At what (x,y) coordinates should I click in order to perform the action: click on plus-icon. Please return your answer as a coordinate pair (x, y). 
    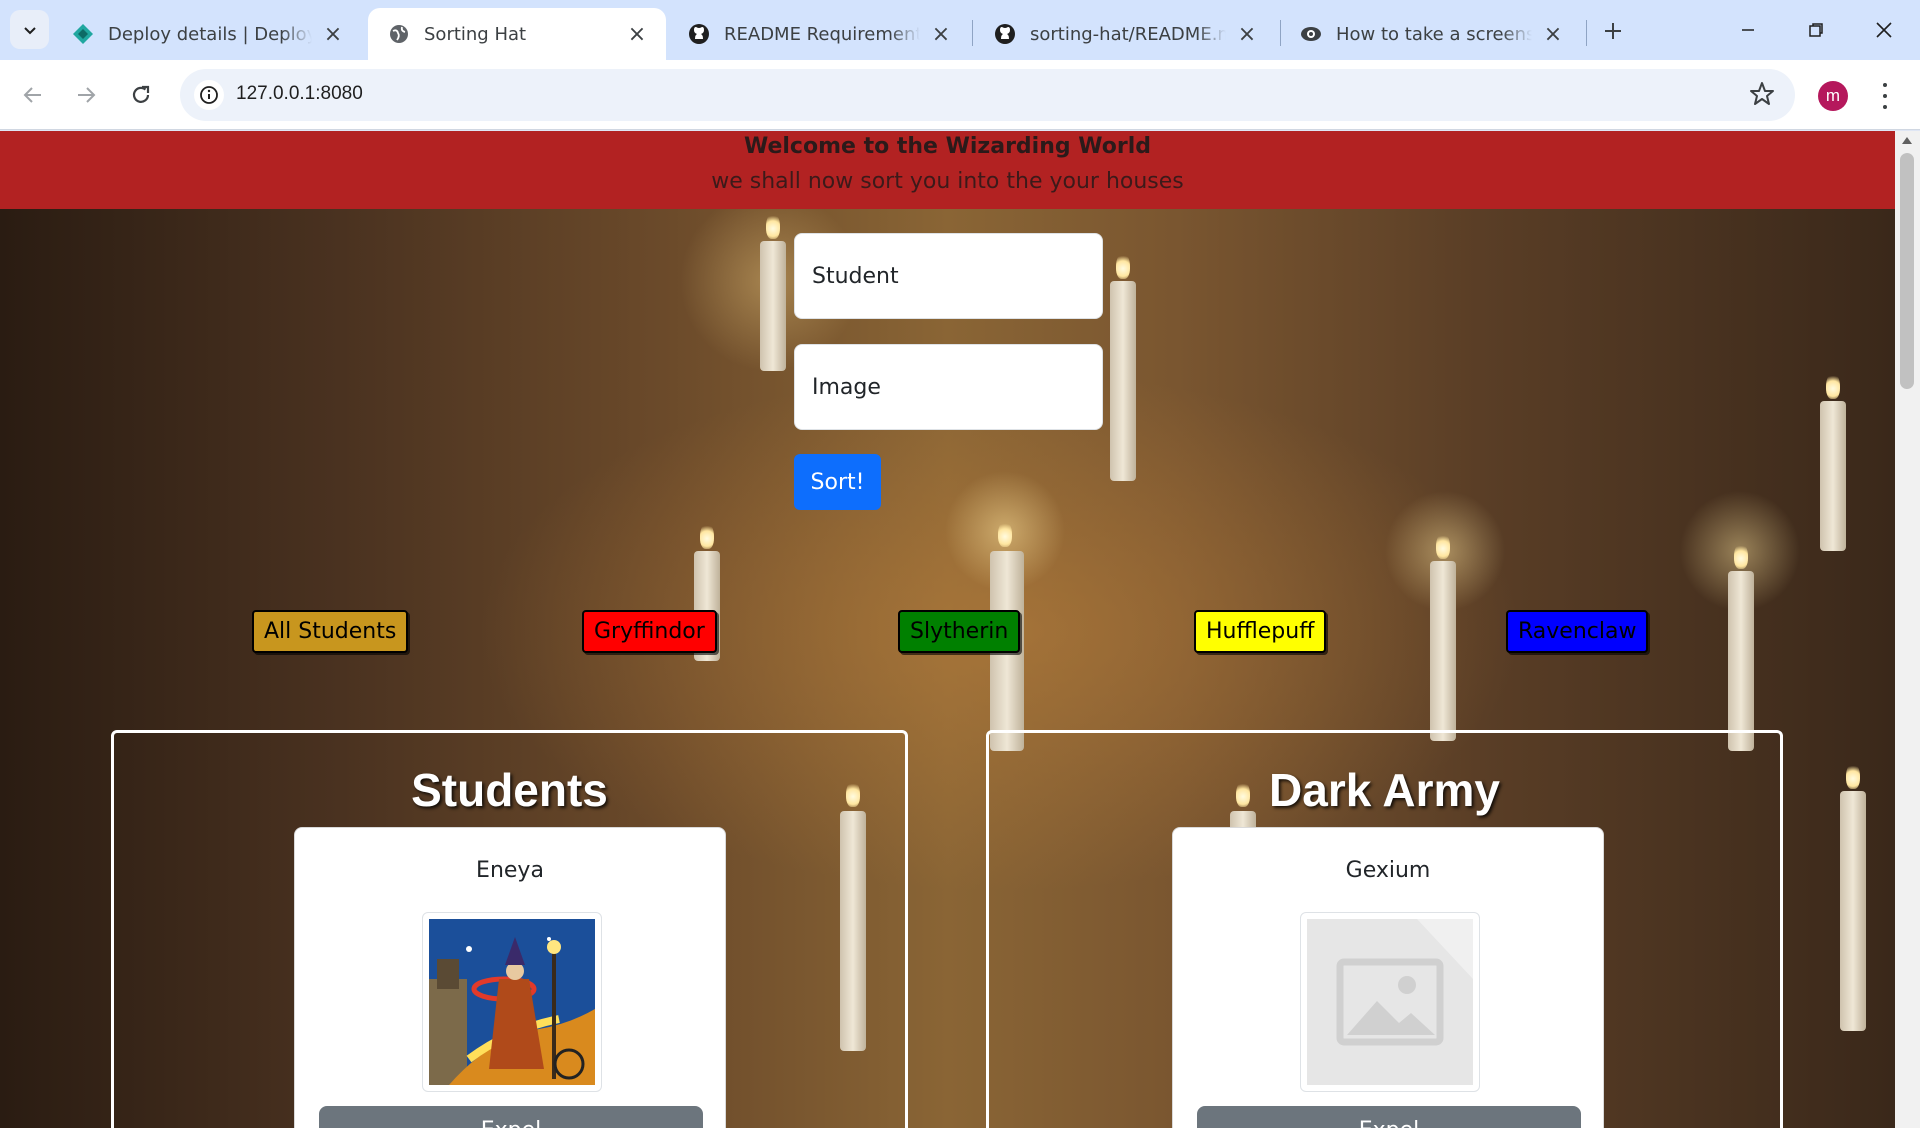
    Looking at the image, I should click on (1613, 31).